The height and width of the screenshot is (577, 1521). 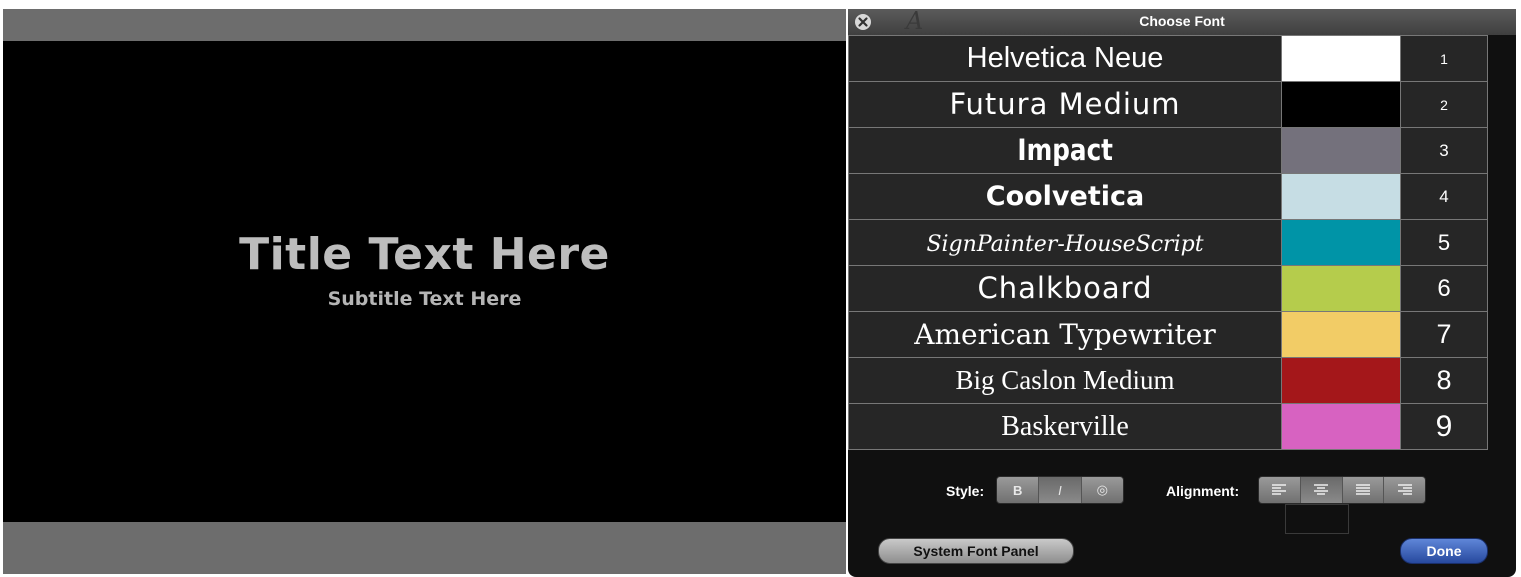 What do you see at coordinates (1321, 490) in the screenshot?
I see `align-center-icon` at bounding box center [1321, 490].